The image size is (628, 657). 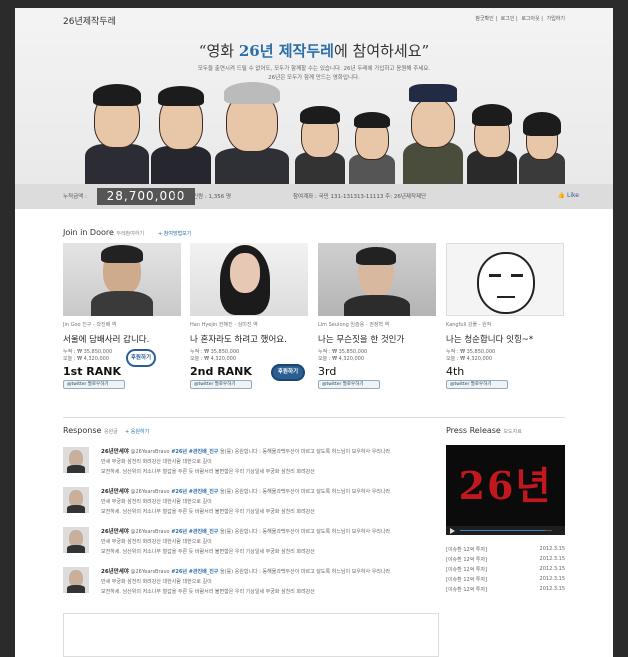 What do you see at coordinates (484, 430) in the screenshot?
I see `press-section-title: Press Release 보도자료` at bounding box center [484, 430].